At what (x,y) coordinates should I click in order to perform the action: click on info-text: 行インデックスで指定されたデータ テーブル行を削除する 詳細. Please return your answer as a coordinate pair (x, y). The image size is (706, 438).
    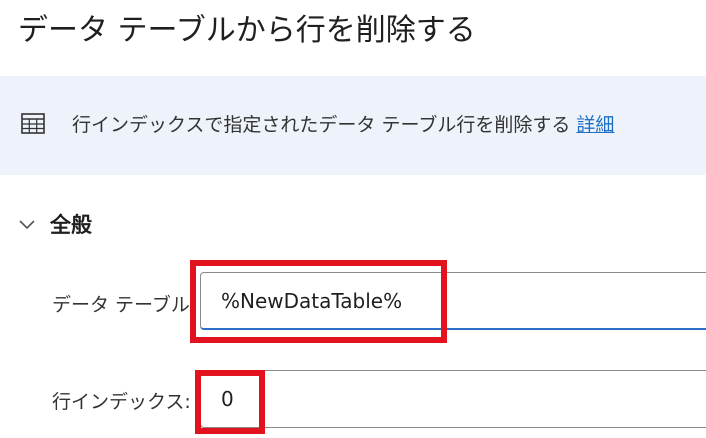
    Looking at the image, I should click on (343, 125).